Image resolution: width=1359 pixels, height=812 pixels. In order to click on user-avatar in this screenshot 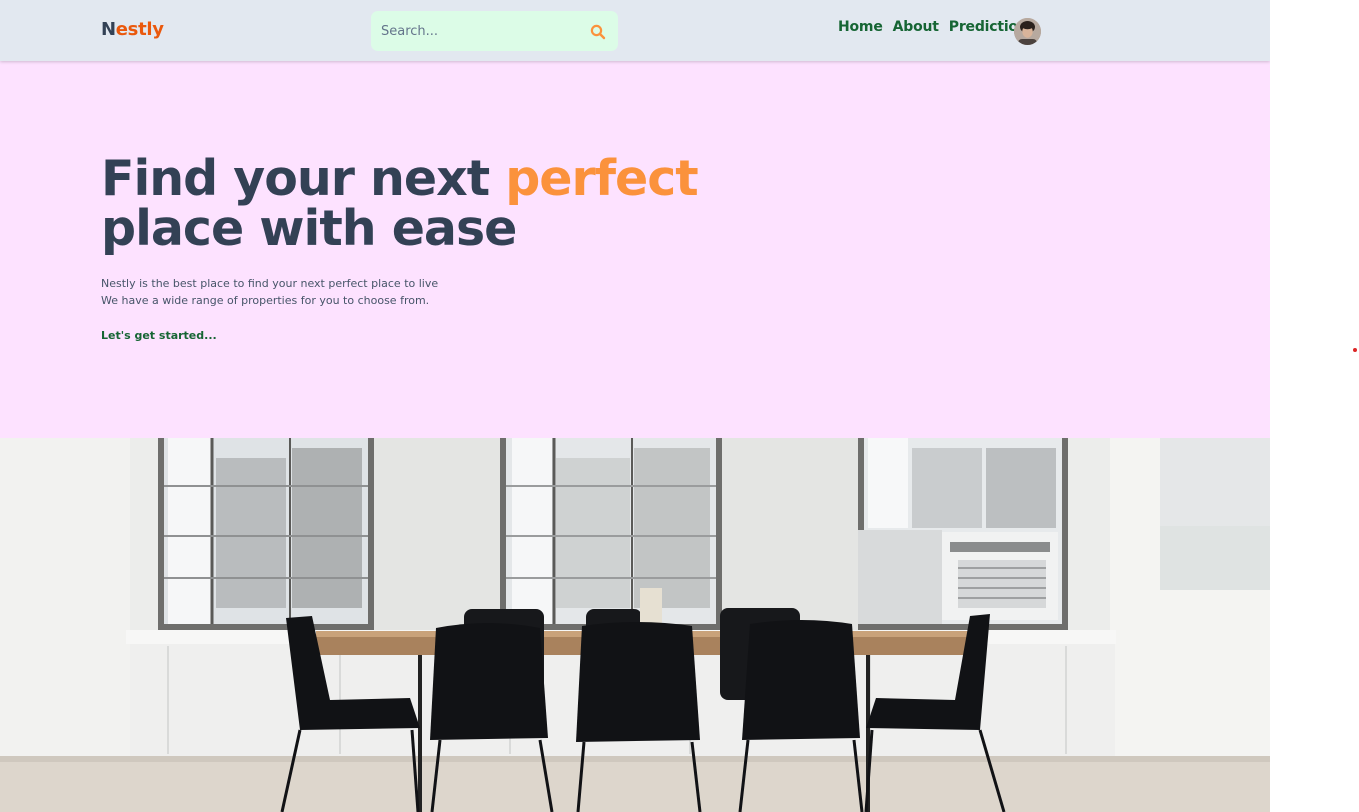, I will do `click(1027, 31)`.